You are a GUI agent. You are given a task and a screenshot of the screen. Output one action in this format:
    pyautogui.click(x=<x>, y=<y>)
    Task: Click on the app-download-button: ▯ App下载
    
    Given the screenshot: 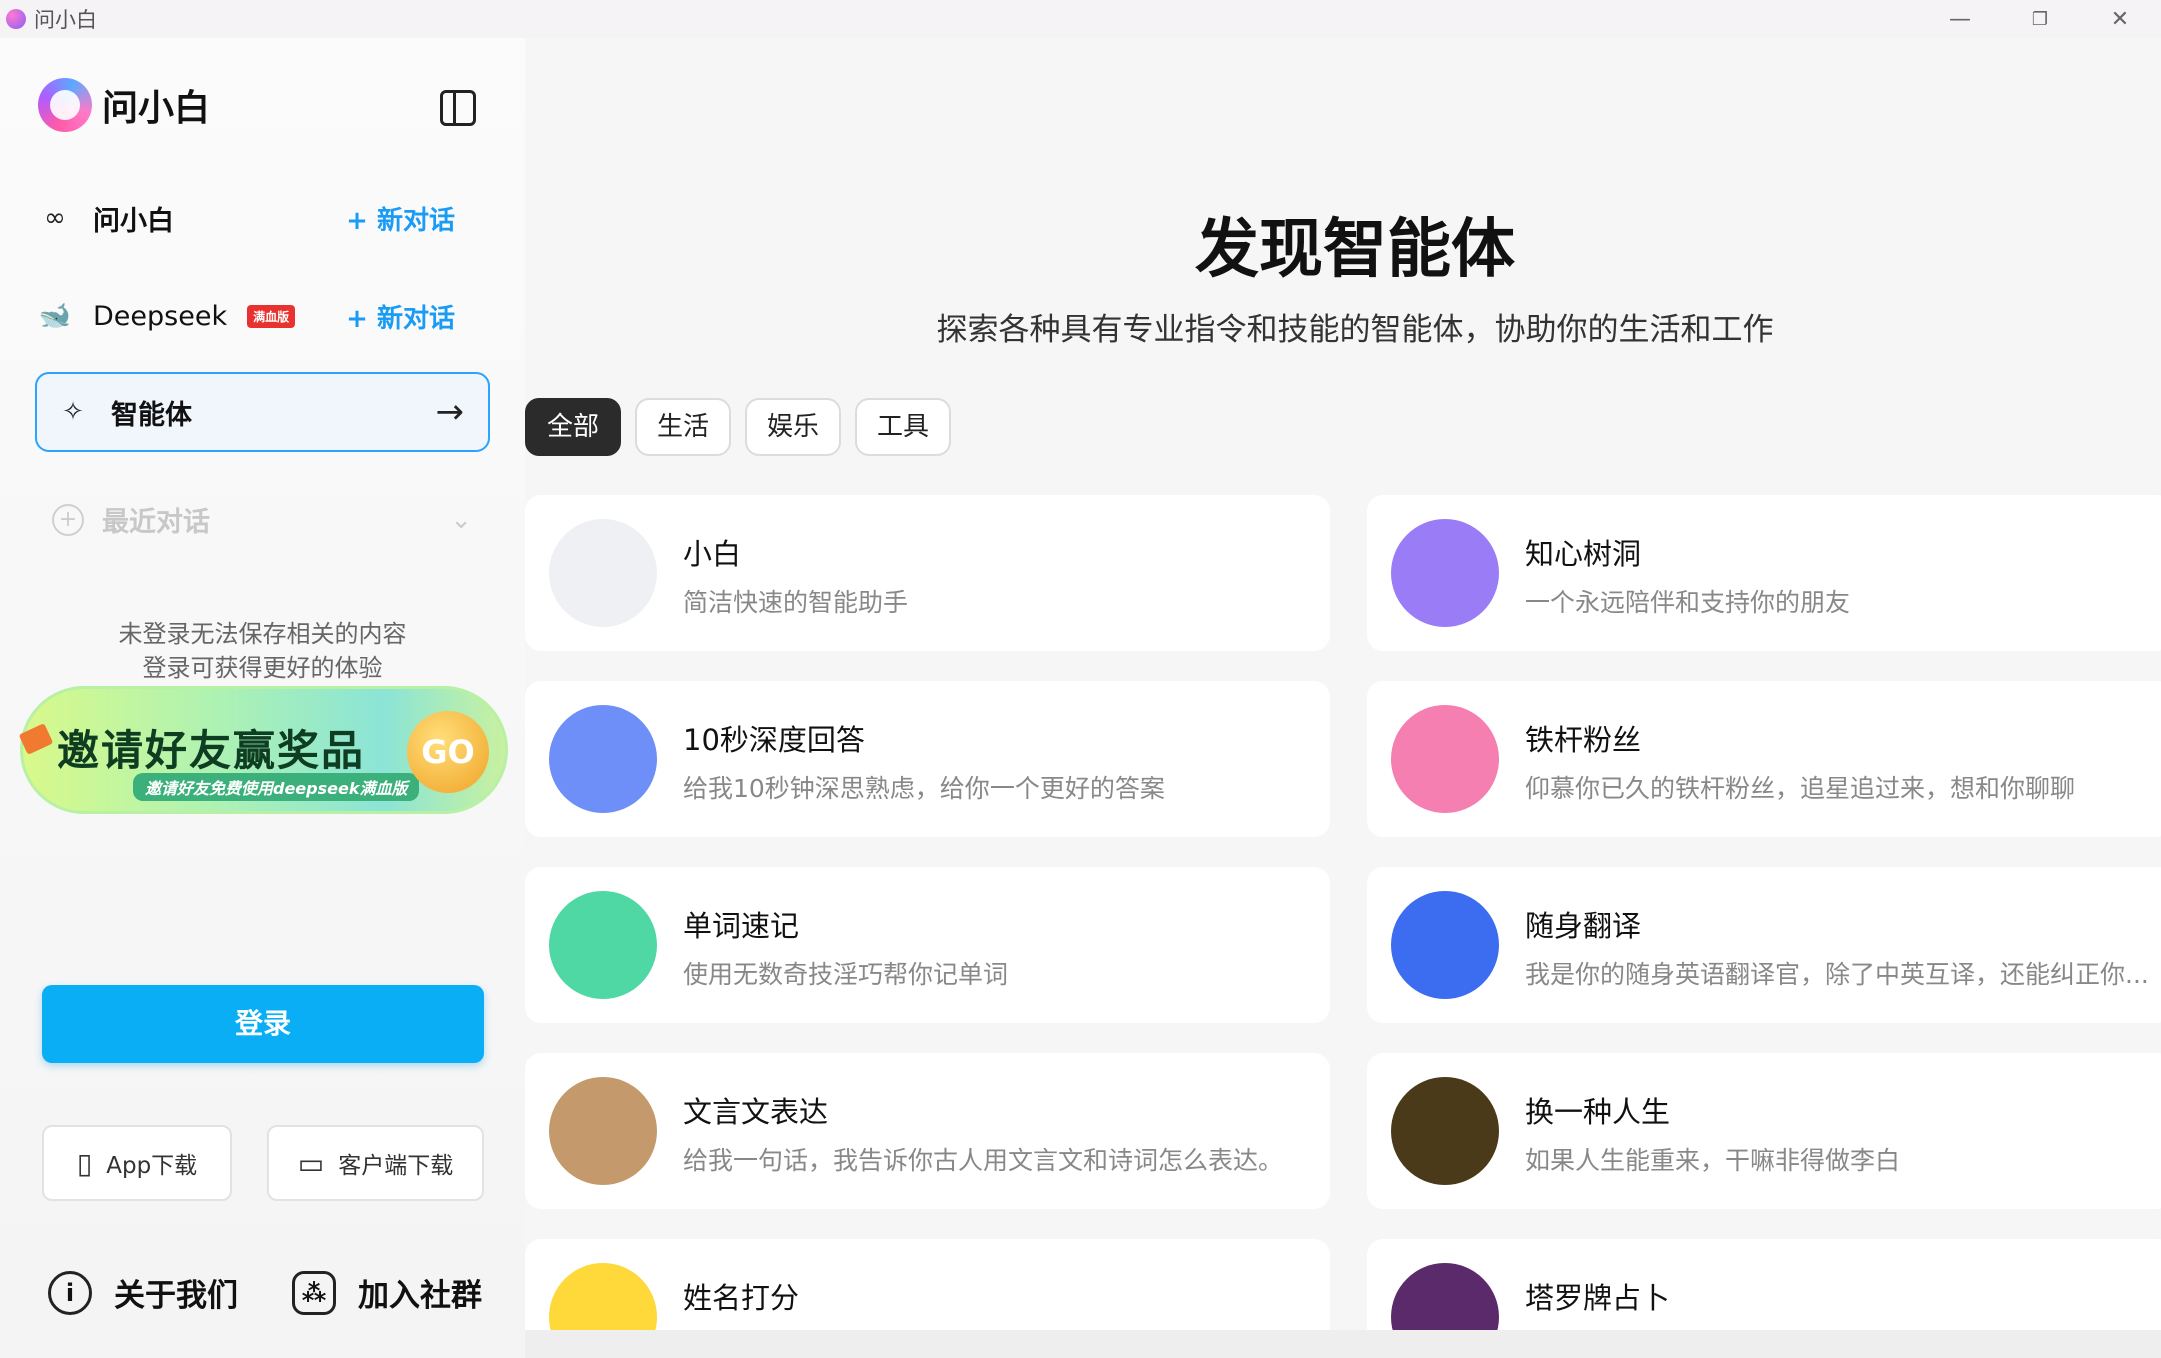 What is the action you would take?
    pyautogui.click(x=137, y=1163)
    